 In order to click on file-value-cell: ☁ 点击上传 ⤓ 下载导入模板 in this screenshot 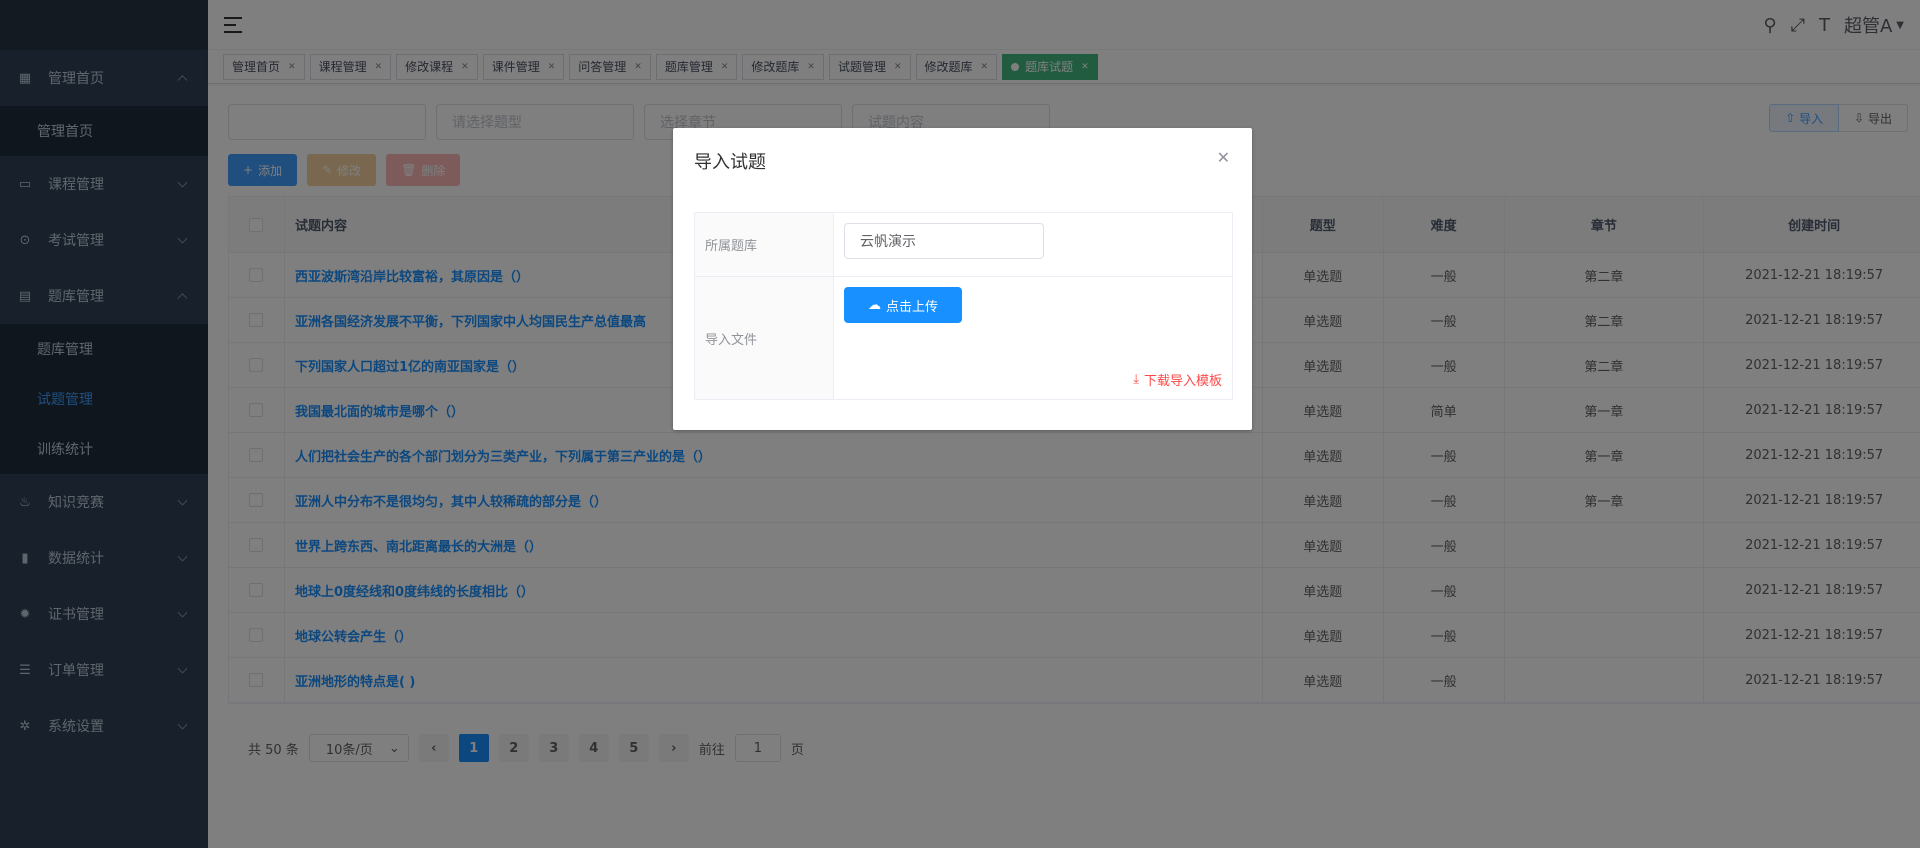, I will do `click(1033, 338)`.